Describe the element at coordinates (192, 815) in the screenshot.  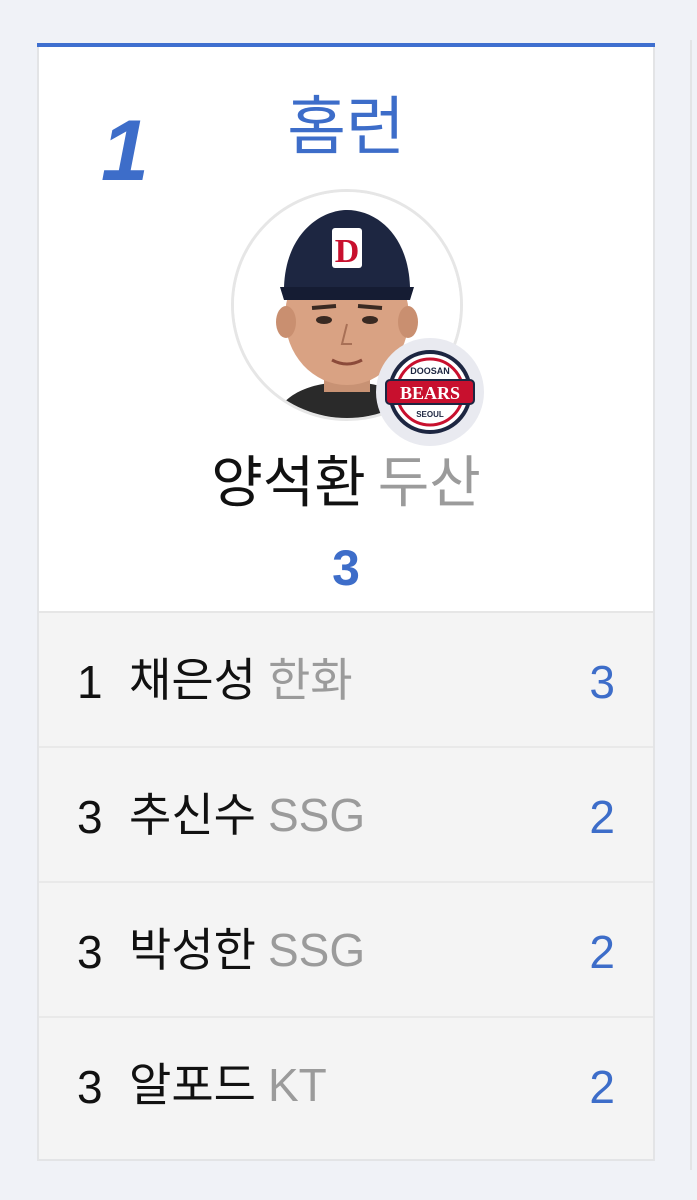
I see `row-player-name: 추신수` at that location.